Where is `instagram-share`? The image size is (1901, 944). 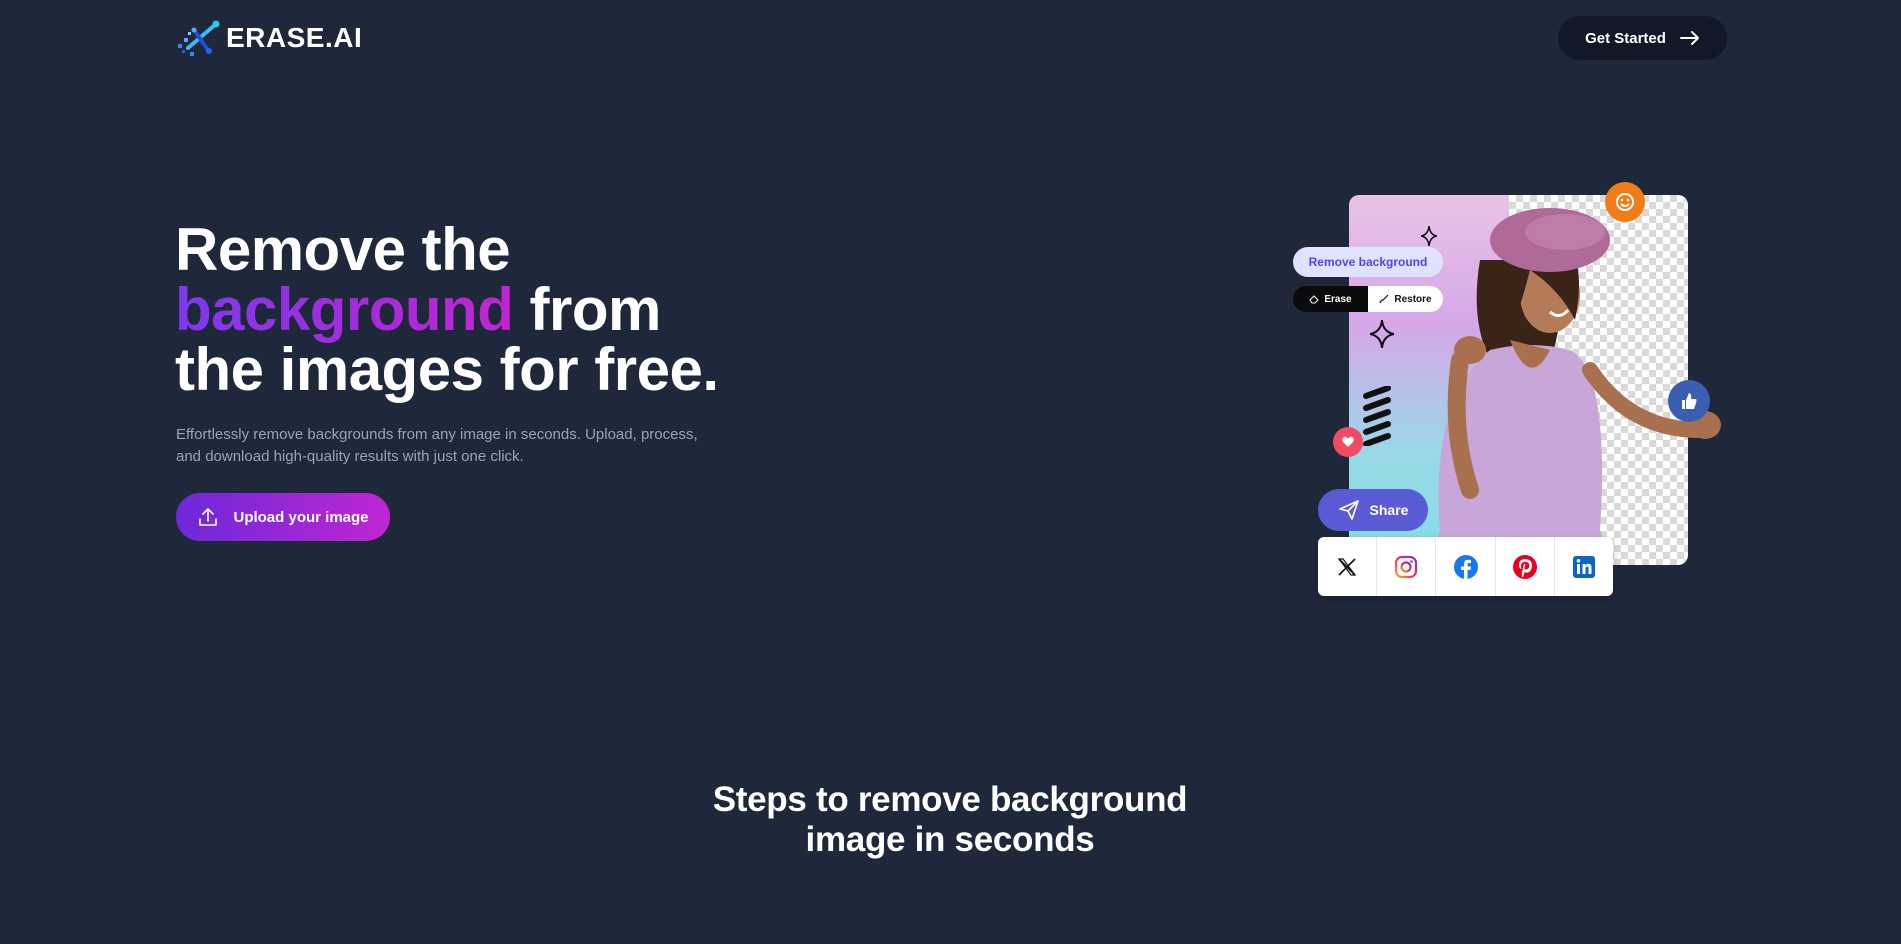
instagram-share is located at coordinates (1407, 566).